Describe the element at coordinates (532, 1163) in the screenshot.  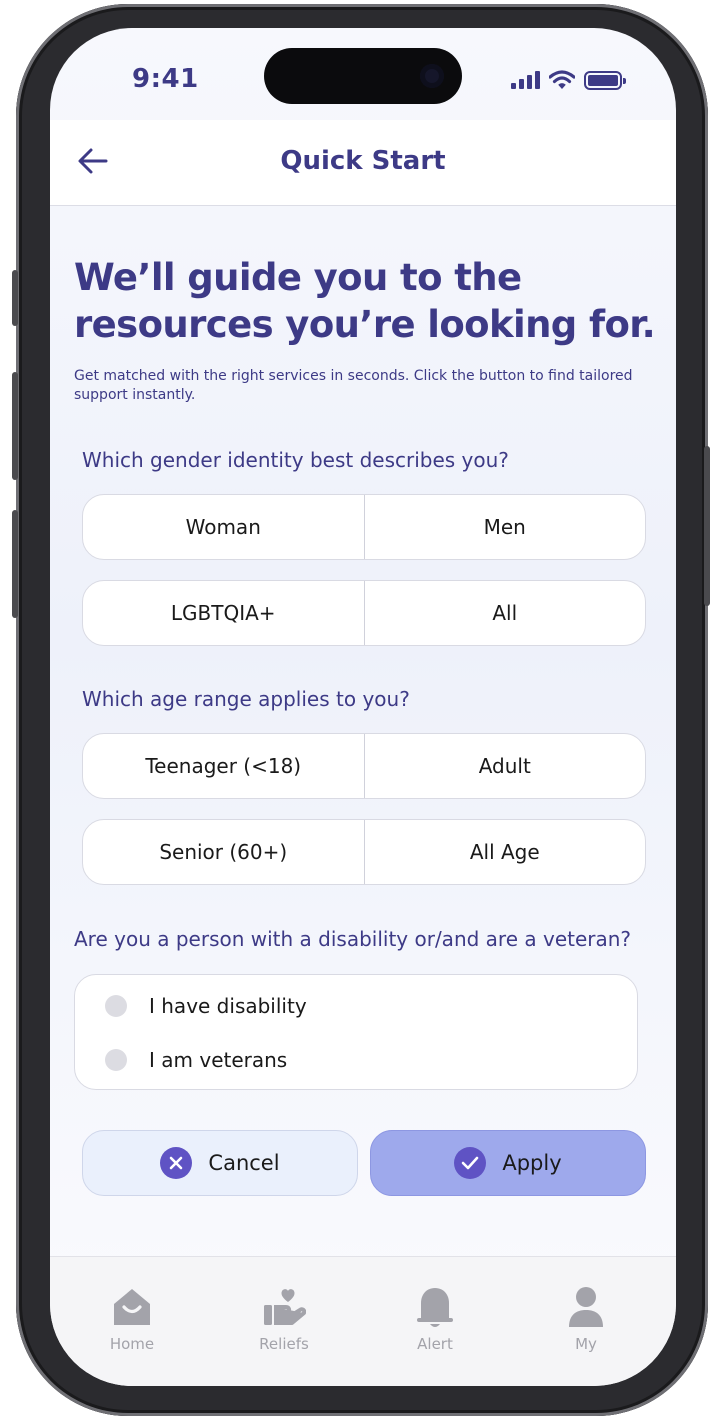
I see `apply-label: Apply` at that location.